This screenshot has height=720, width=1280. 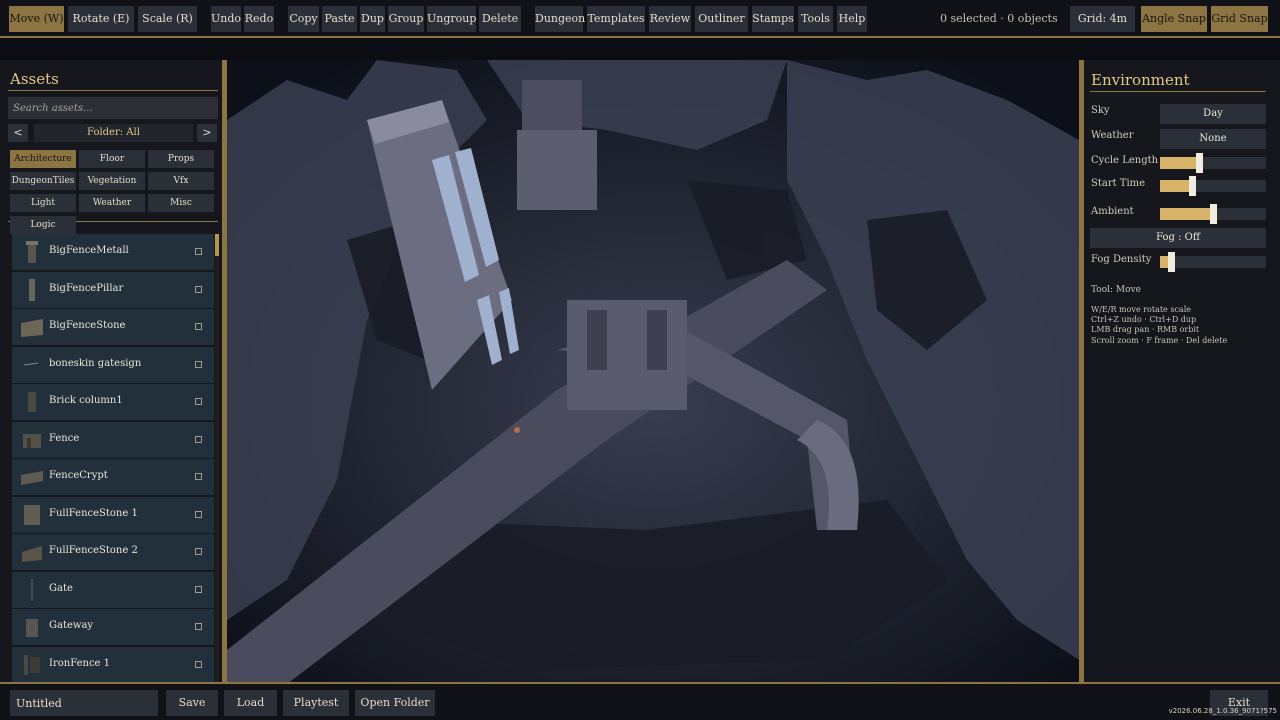 I want to click on ungroup-button: Ungroup, so click(x=451, y=19).